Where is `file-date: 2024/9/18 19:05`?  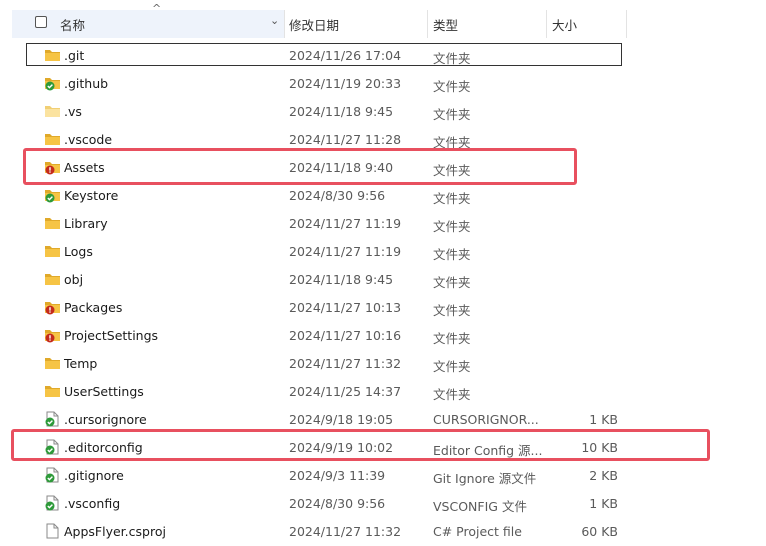
file-date: 2024/9/18 19:05 is located at coordinates (341, 419).